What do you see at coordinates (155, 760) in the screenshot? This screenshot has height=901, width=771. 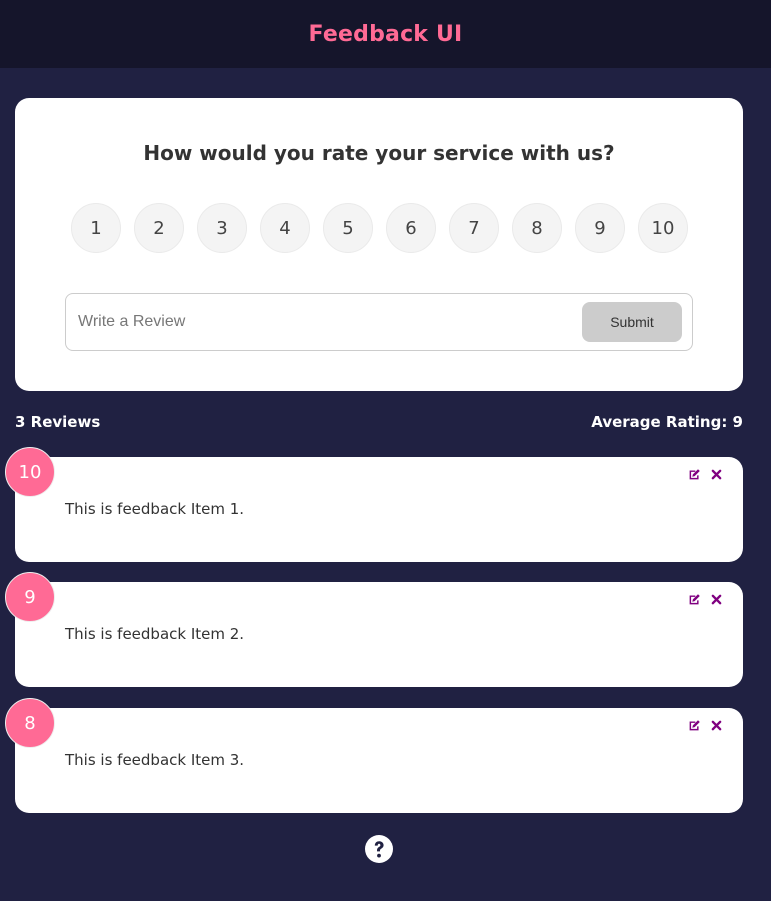 I see `feedback-text: This is feedback Item 3.` at bounding box center [155, 760].